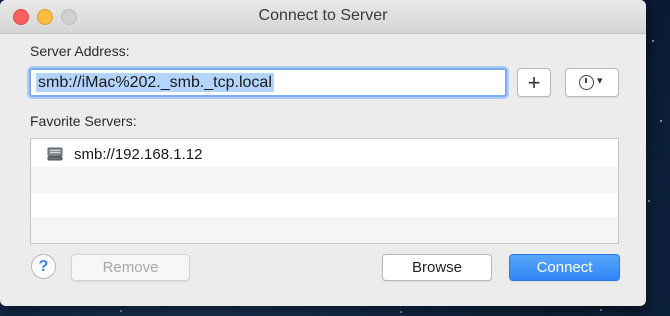 This screenshot has height=316, width=670. I want to click on server-address-label: Server Address:, so click(80, 51).